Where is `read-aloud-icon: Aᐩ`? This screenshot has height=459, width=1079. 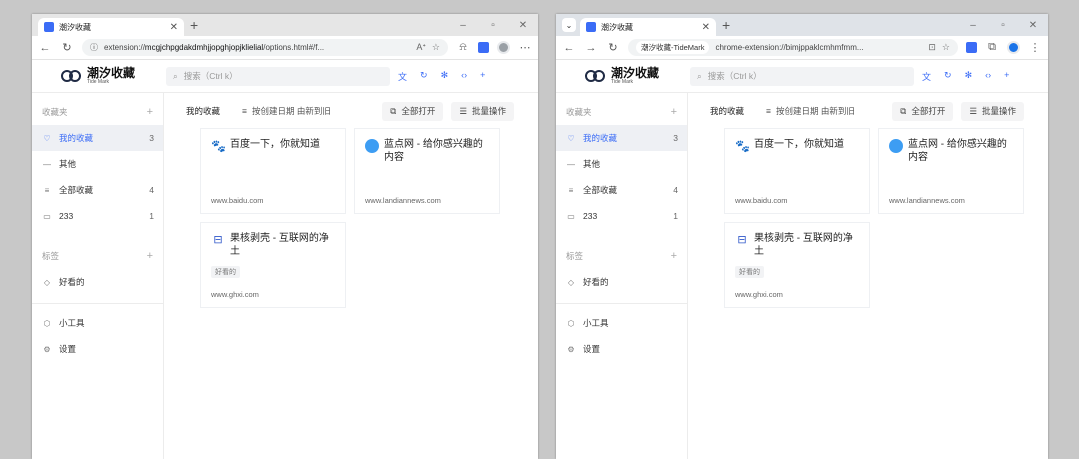 read-aloud-icon: Aᐩ is located at coordinates (421, 47).